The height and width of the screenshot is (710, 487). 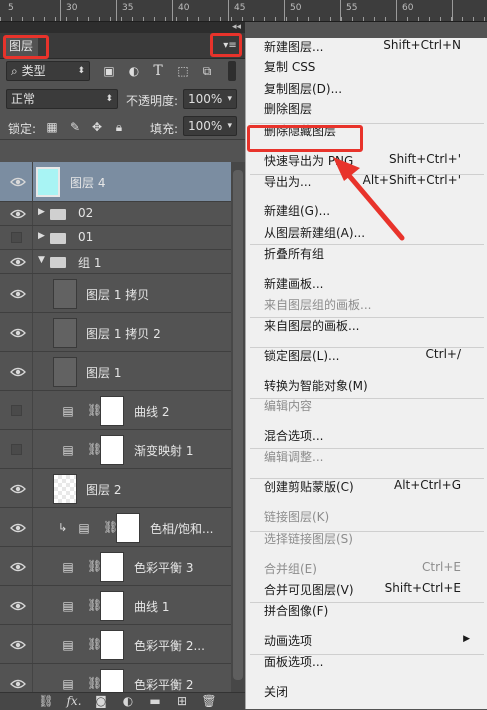 What do you see at coordinates (309, 589) in the screenshot?
I see `menu-item: 合并可见图层(V)` at bounding box center [309, 589].